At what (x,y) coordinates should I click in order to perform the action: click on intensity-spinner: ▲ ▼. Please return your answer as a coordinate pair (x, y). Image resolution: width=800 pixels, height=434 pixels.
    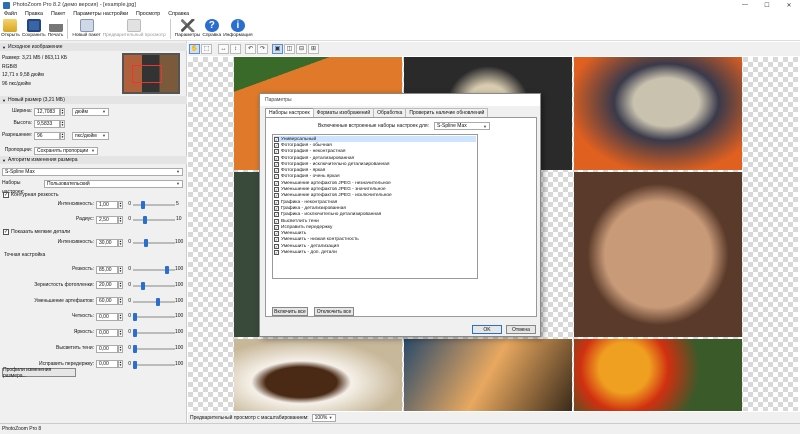
    Looking at the image, I should click on (120, 204).